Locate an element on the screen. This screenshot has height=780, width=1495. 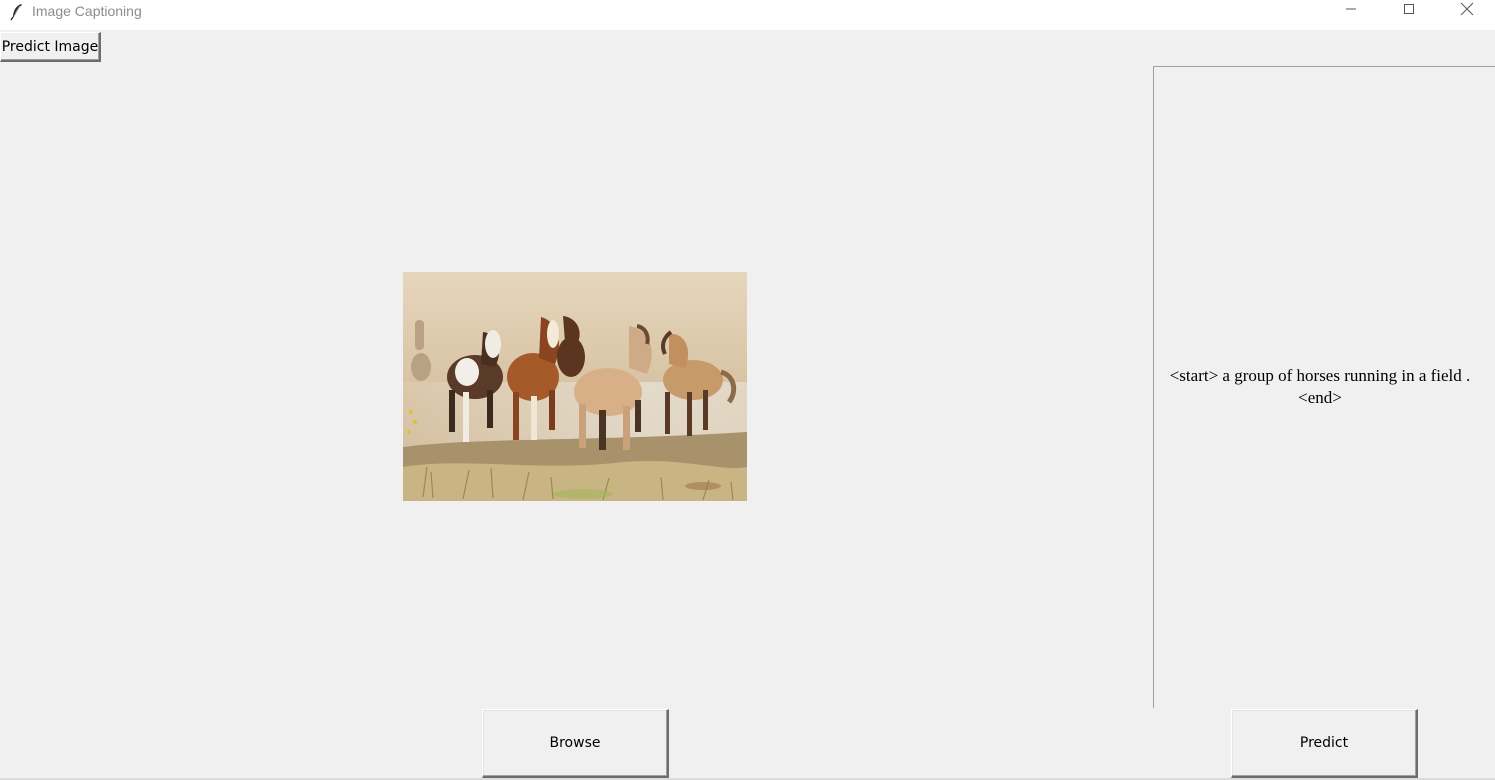
minimize-icon is located at coordinates (1351, 11).